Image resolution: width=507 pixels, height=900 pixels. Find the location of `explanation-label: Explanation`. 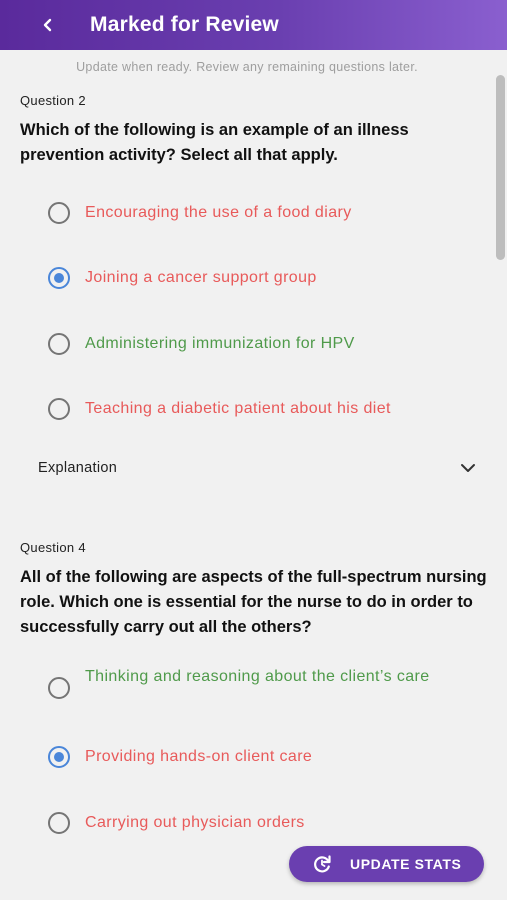

explanation-label: Explanation is located at coordinates (78, 468).